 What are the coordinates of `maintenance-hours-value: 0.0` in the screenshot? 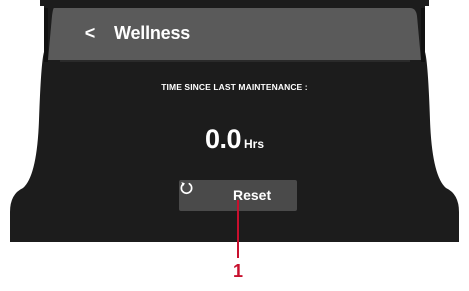 It's located at (223, 139).